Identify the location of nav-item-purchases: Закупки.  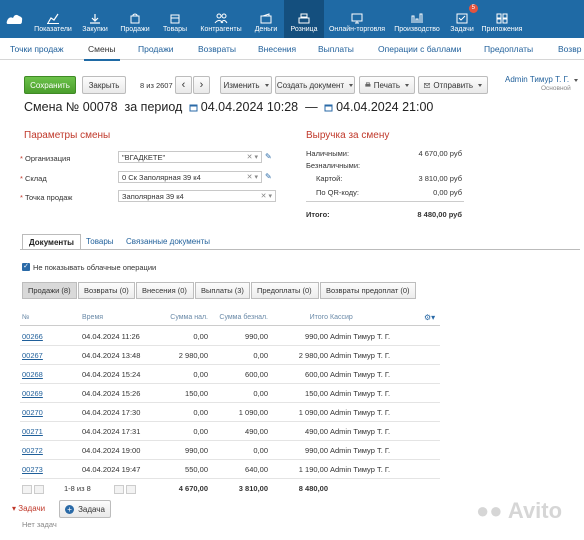
(95, 19).